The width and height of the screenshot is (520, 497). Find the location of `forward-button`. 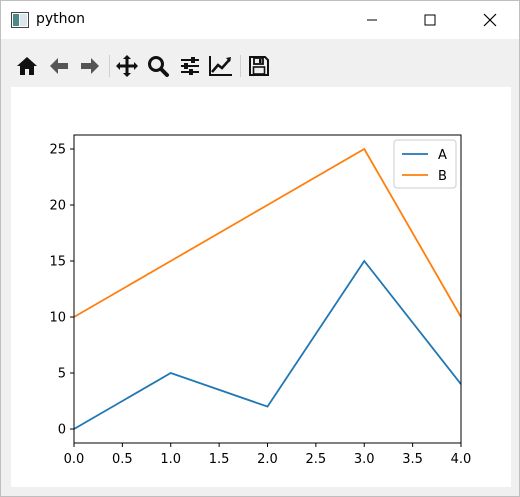

forward-button is located at coordinates (90, 66).